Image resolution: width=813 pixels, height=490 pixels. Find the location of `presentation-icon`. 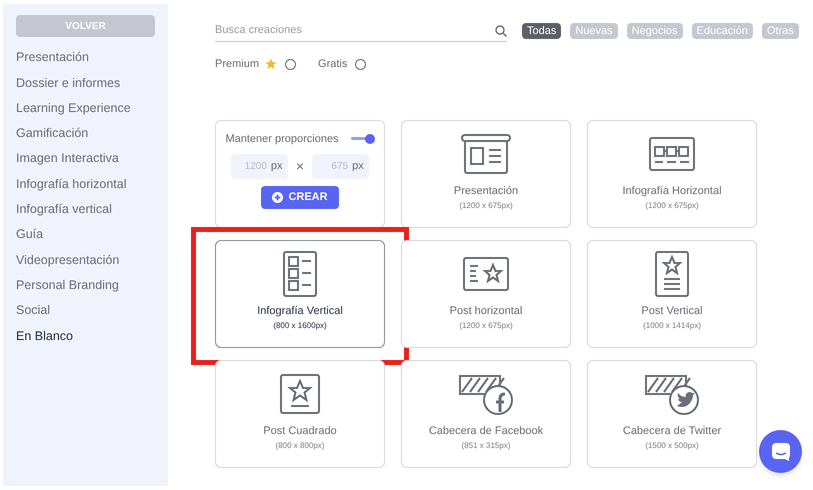

presentation-icon is located at coordinates (486, 154).